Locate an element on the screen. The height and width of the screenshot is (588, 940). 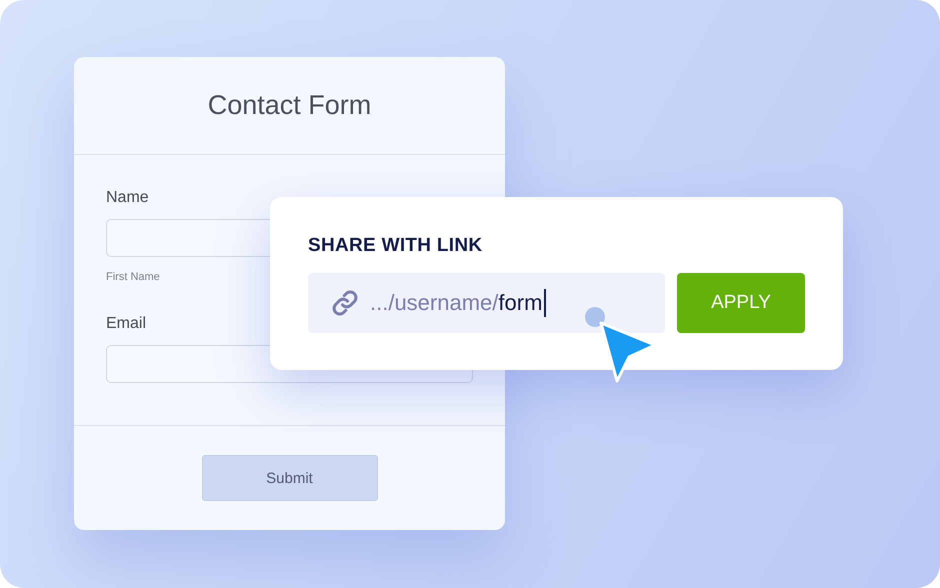
form-title: Contact Form is located at coordinates (290, 105).